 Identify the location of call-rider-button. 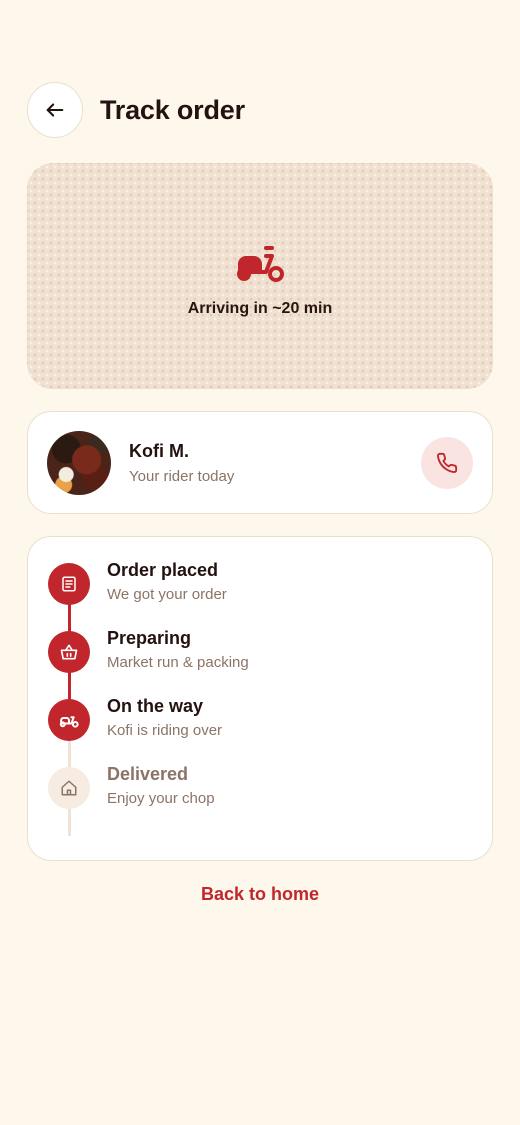
(447, 462).